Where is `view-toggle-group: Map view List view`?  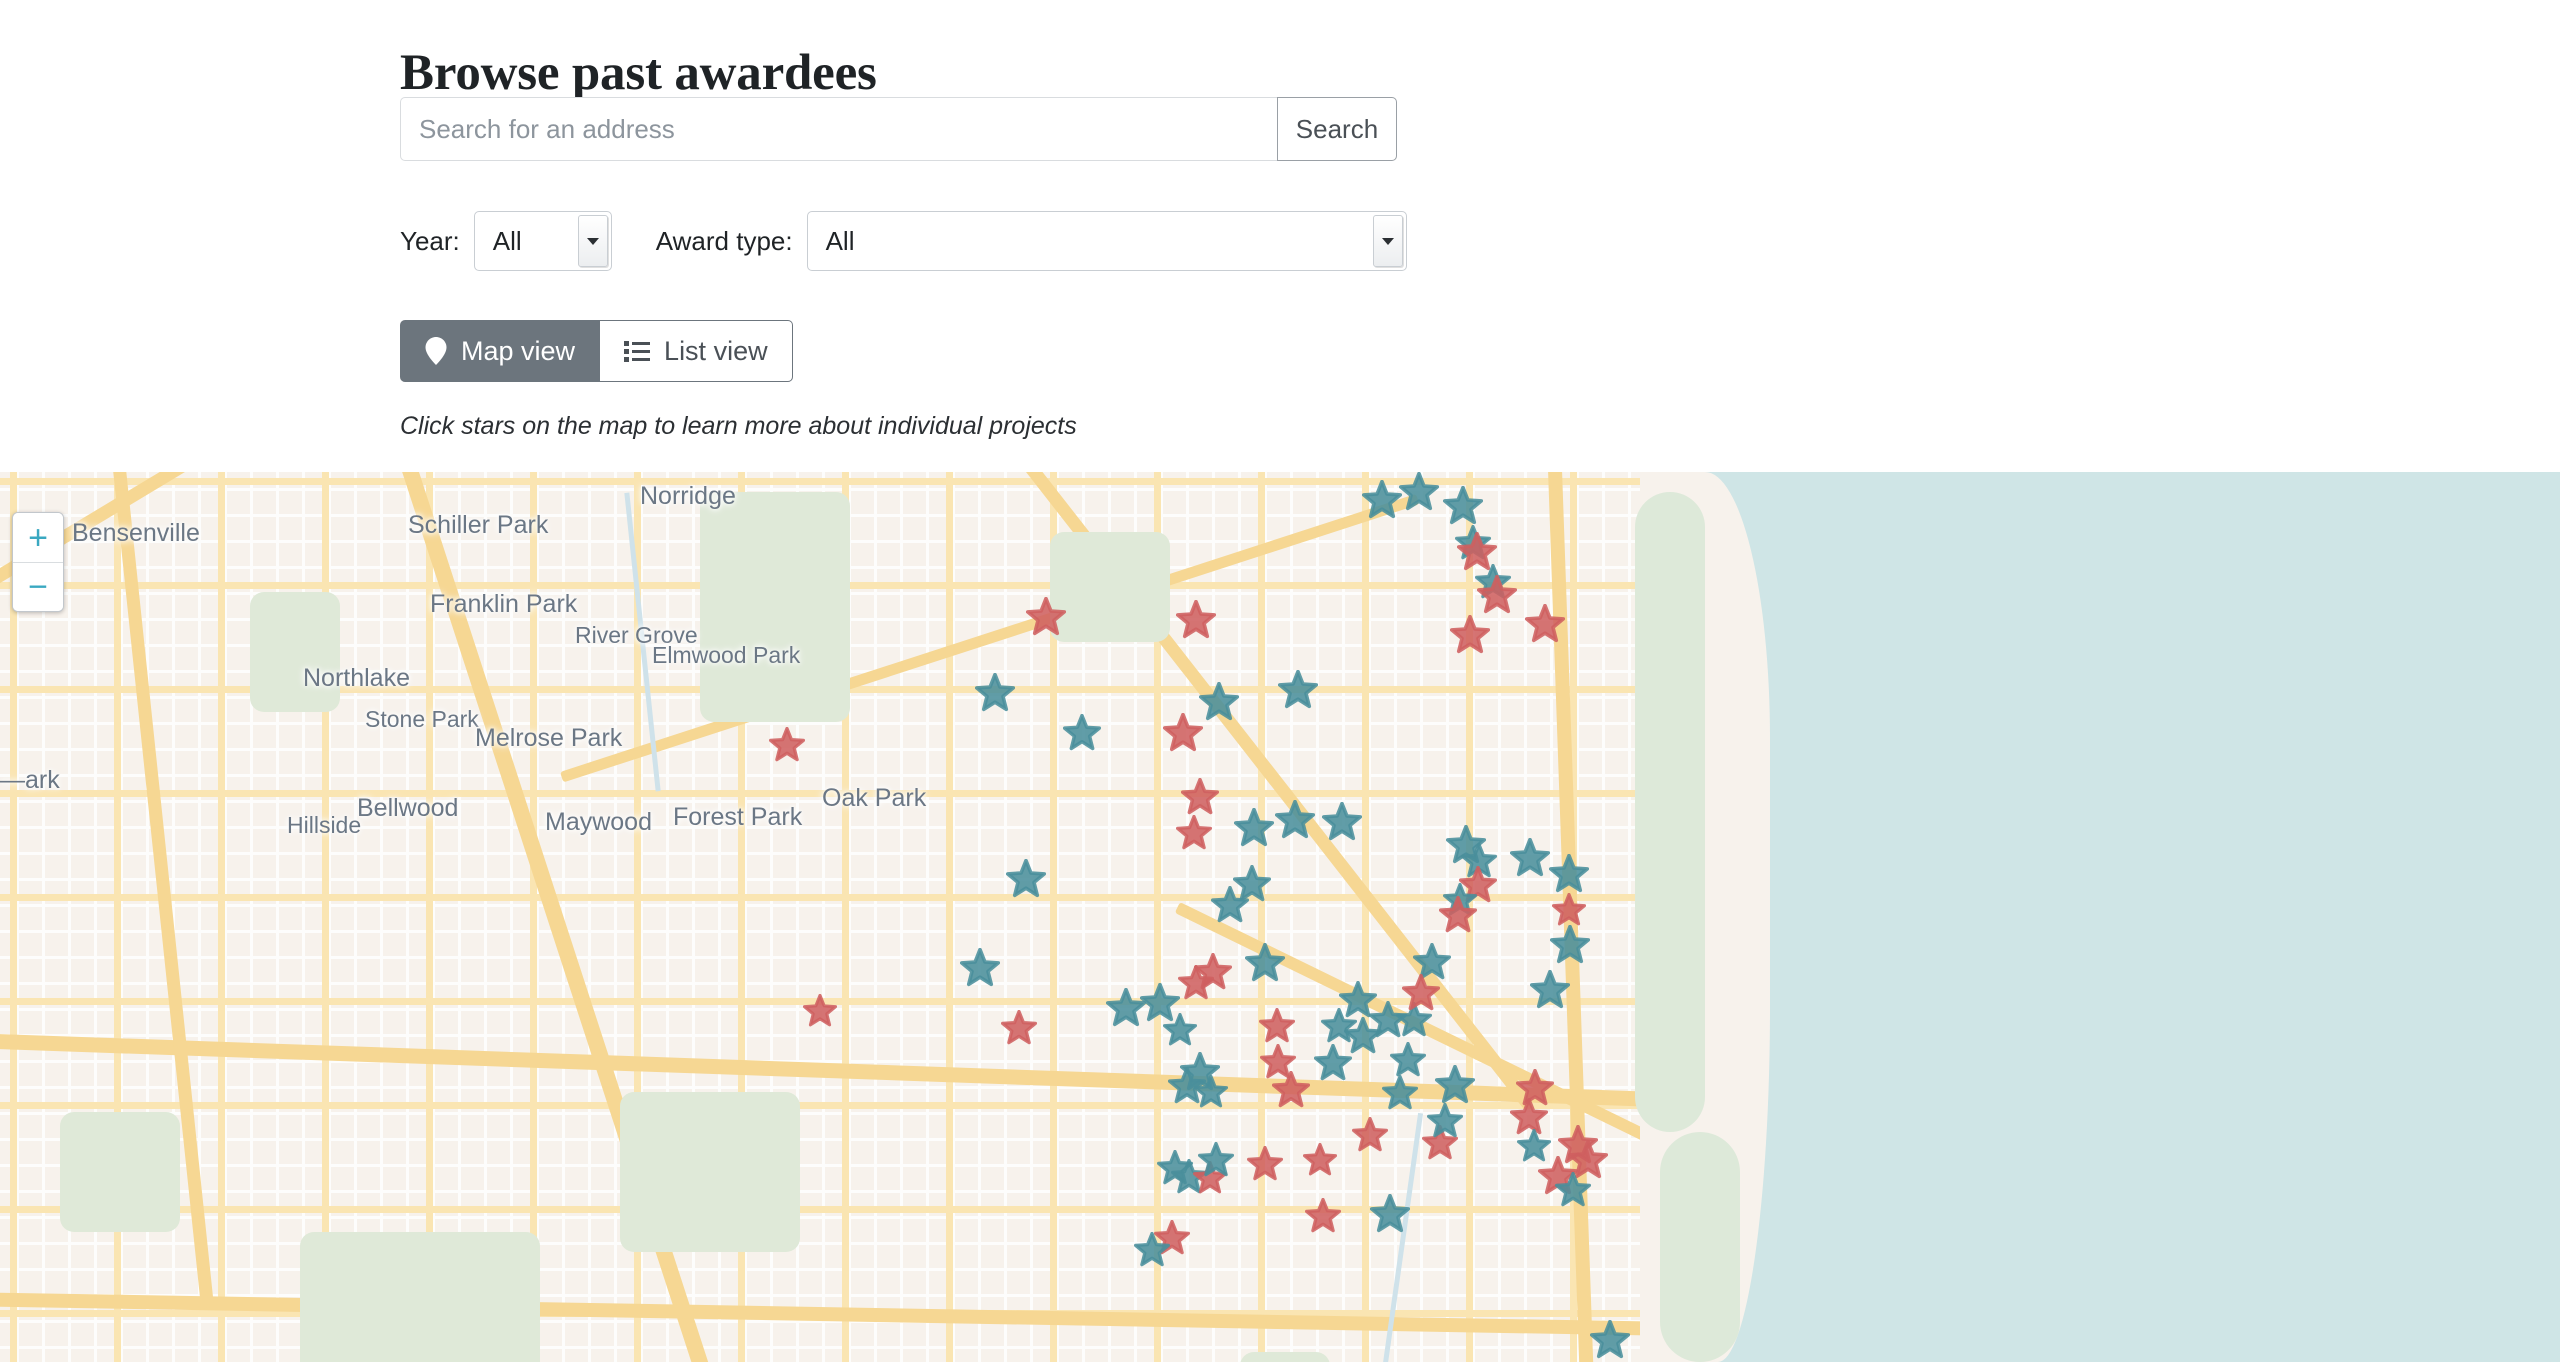
view-toggle-group: Map view List view is located at coordinates (596, 351).